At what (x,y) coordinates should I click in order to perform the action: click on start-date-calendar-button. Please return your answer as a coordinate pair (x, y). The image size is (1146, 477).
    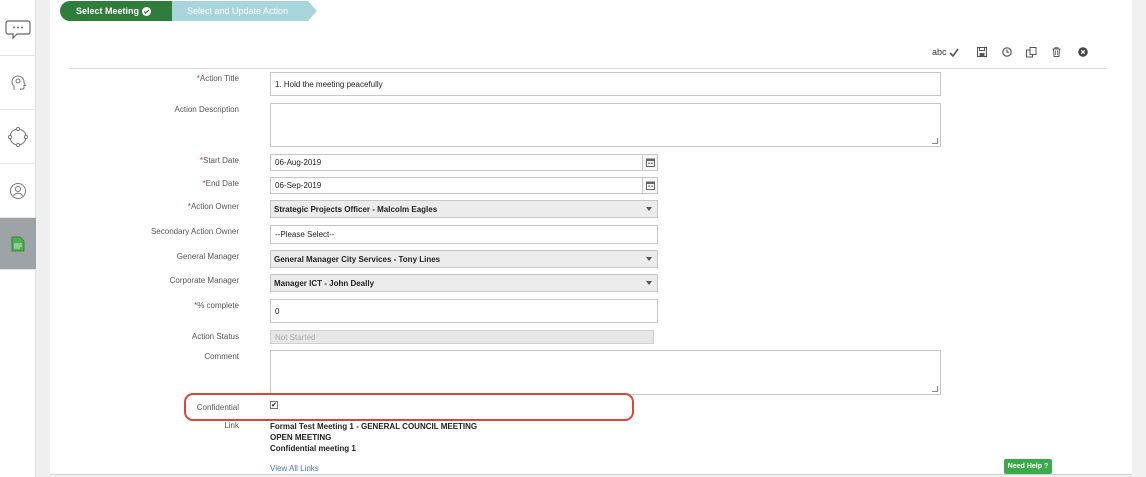
    Looking at the image, I should click on (649, 162).